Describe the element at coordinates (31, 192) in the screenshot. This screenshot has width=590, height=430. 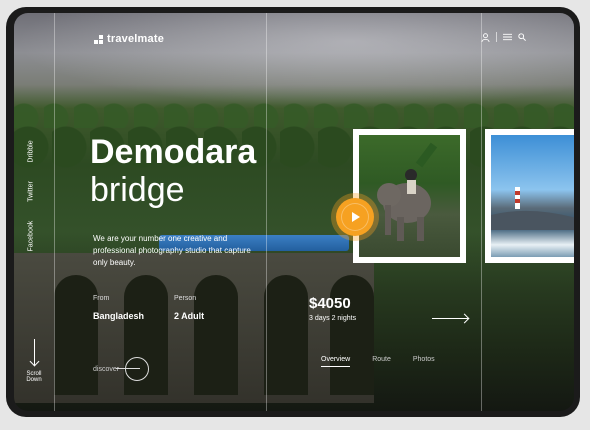
I see `social-link-twitter: Twitter` at that location.